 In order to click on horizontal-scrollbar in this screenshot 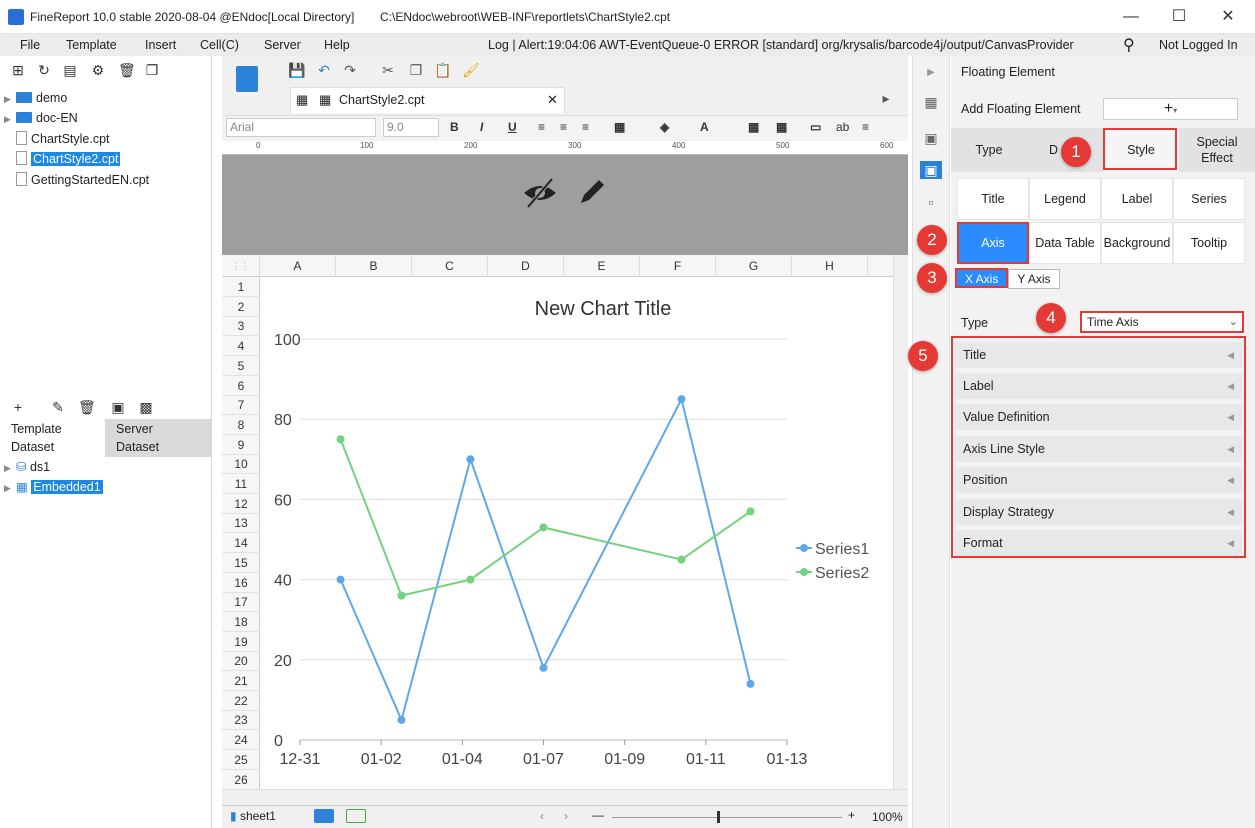, I will do `click(565, 797)`.